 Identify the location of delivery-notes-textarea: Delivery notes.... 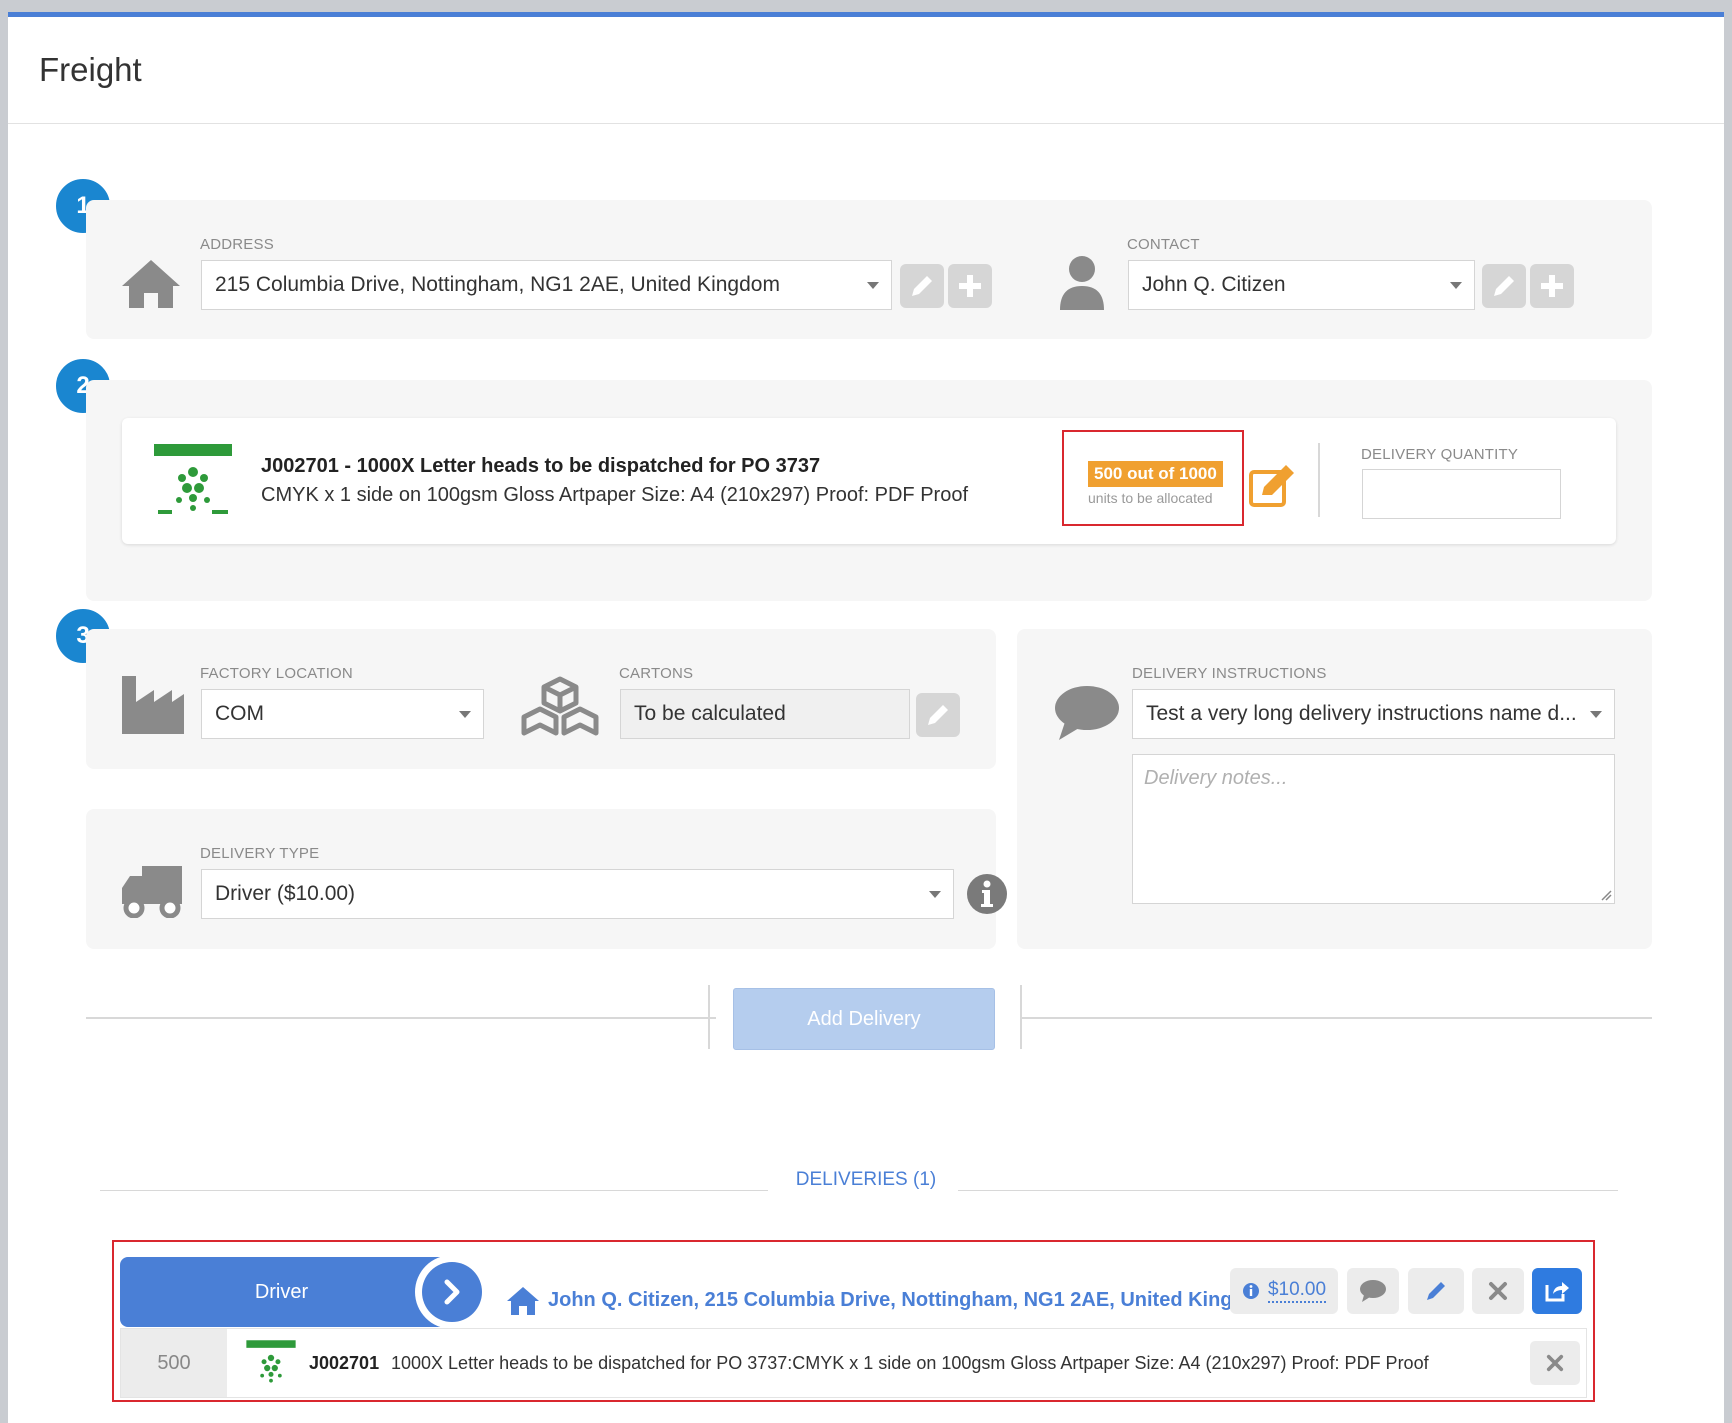
(1373, 829).